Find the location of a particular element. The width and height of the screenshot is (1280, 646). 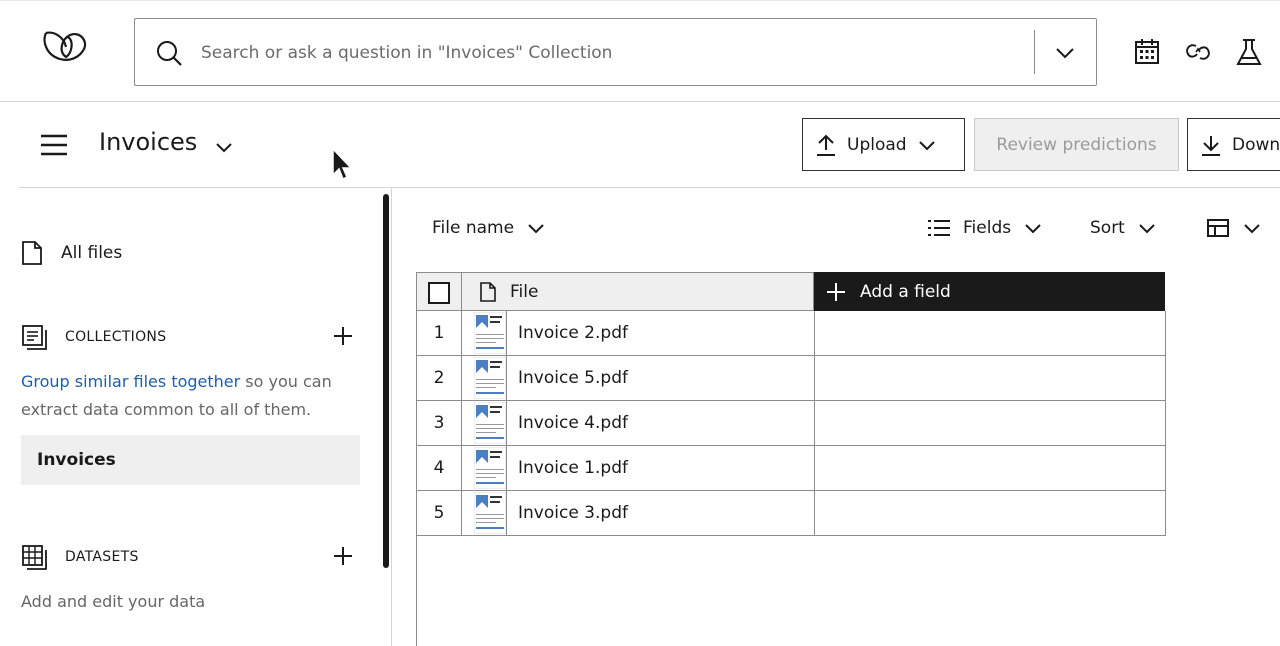

plus-icon is located at coordinates (836, 291).